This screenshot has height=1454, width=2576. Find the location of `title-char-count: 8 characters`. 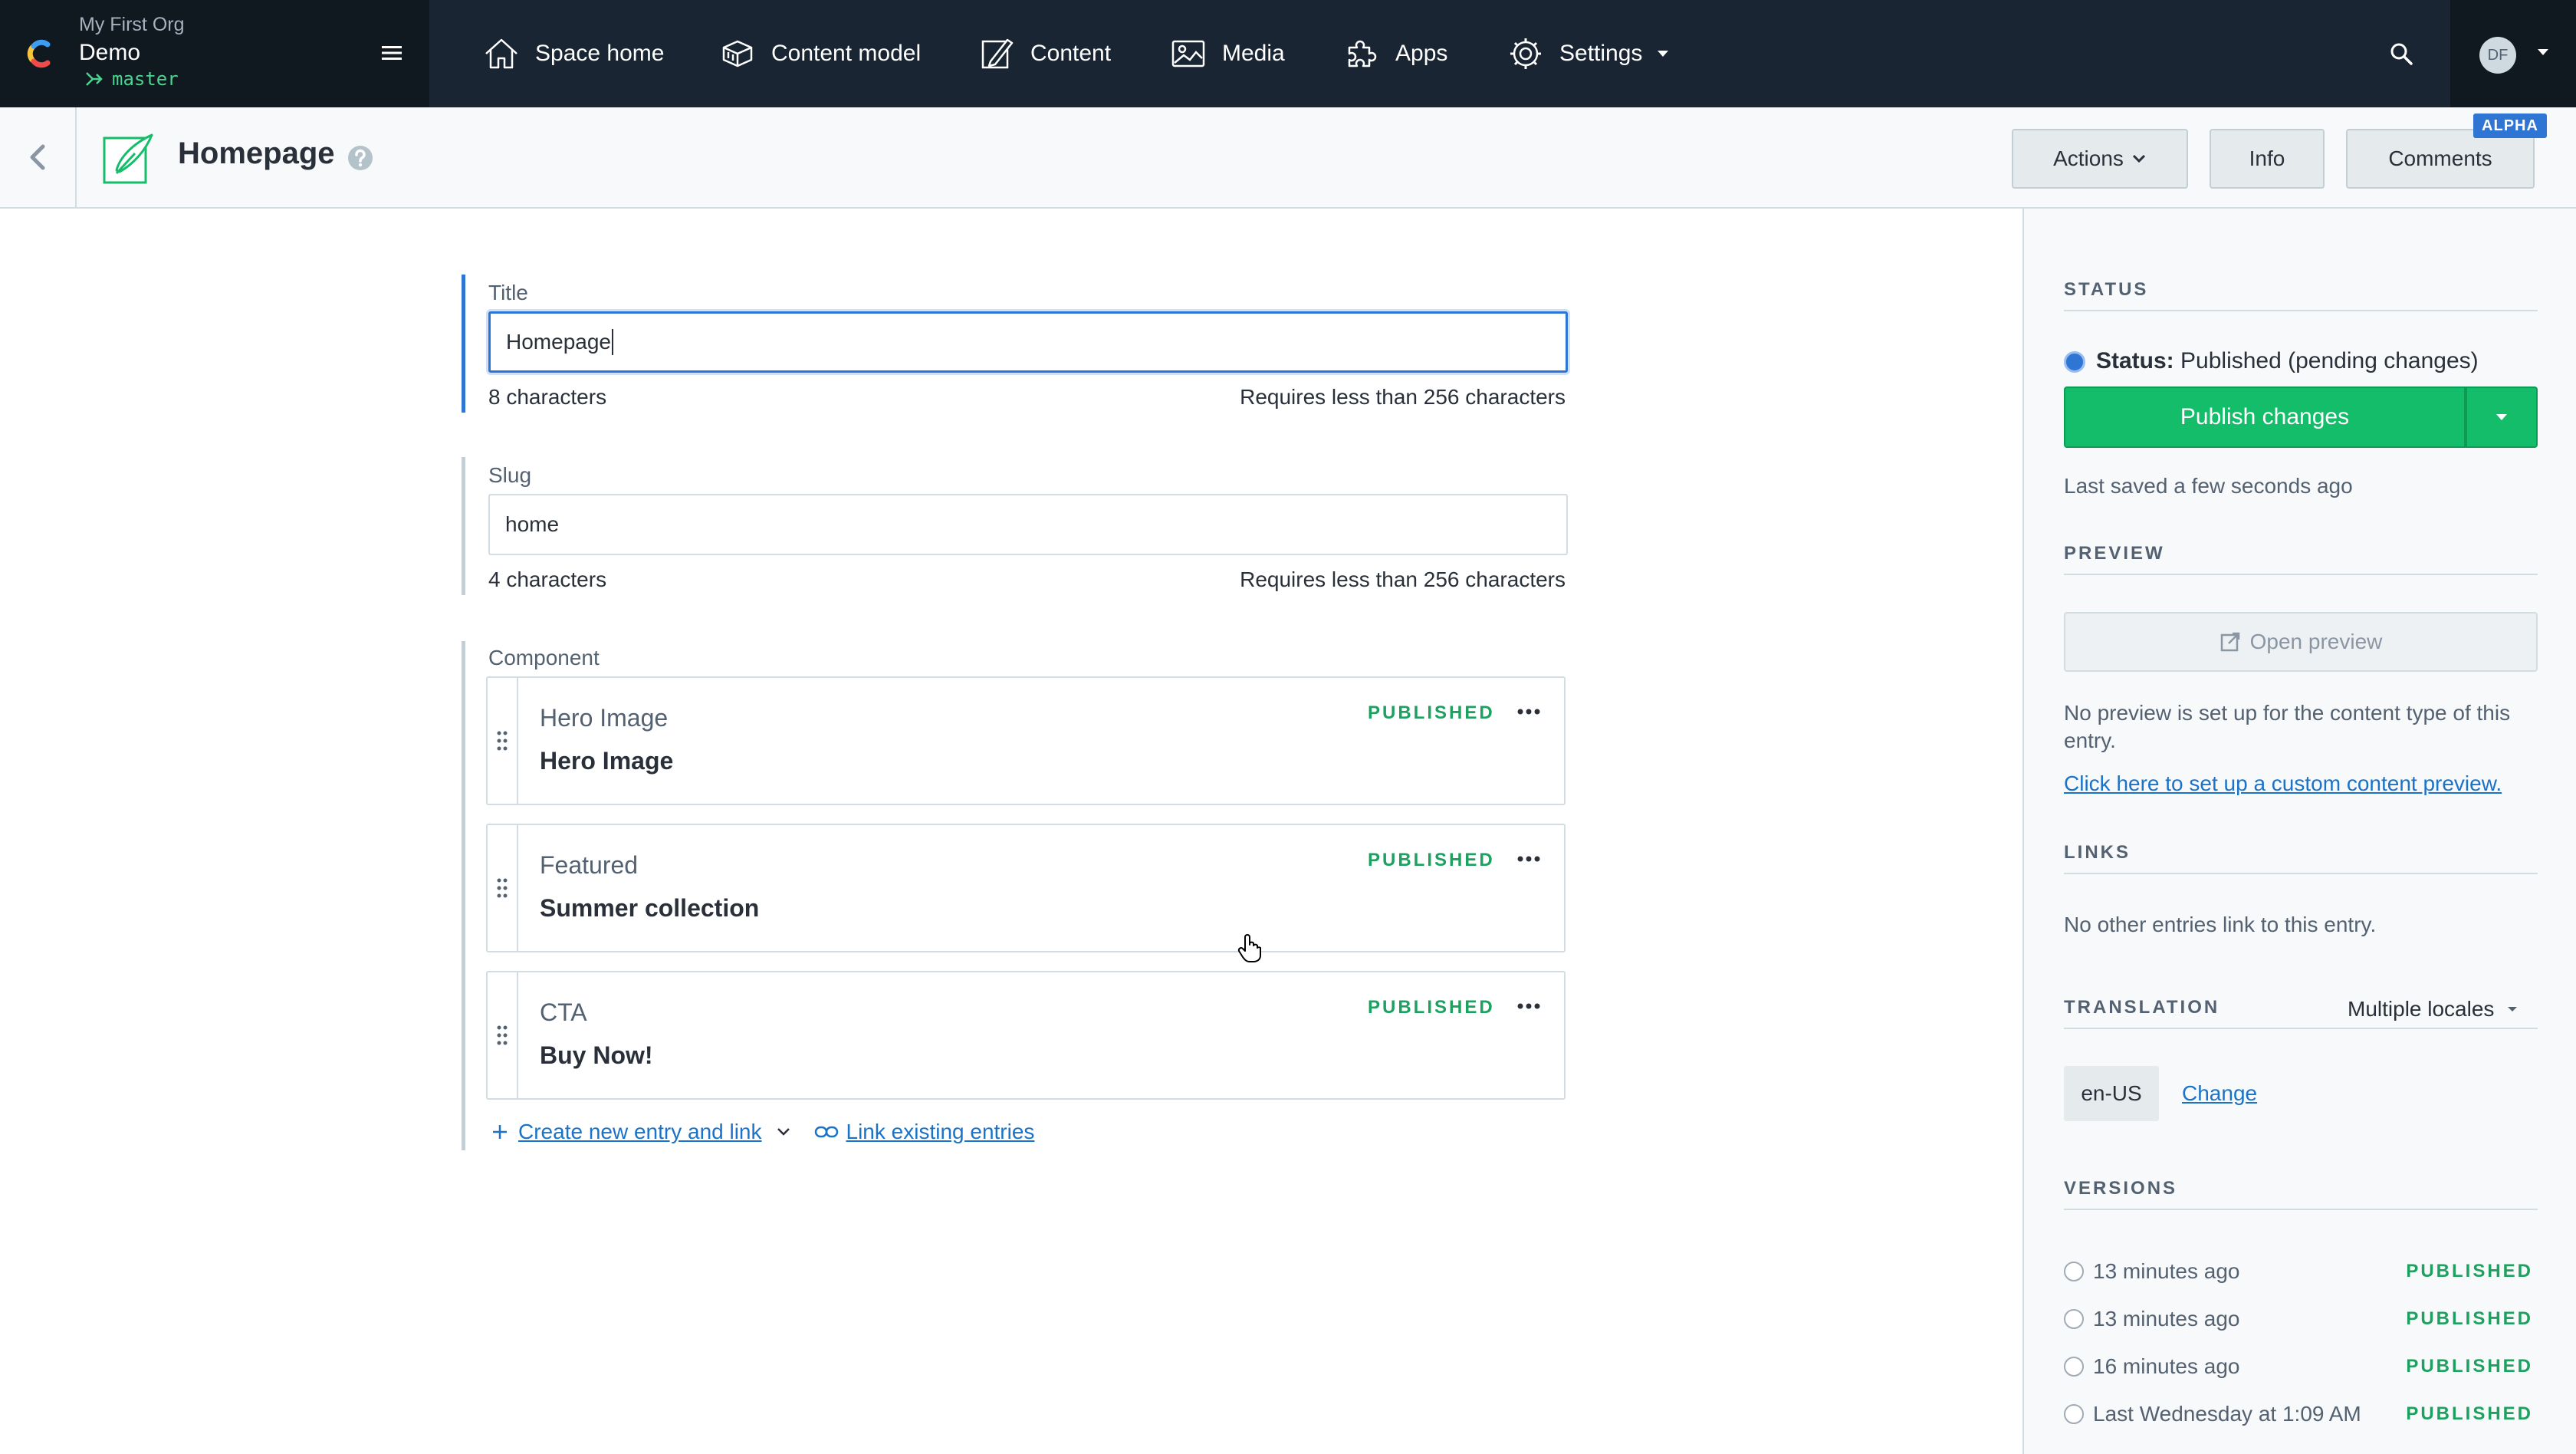

title-char-count: 8 characters is located at coordinates (548, 397).